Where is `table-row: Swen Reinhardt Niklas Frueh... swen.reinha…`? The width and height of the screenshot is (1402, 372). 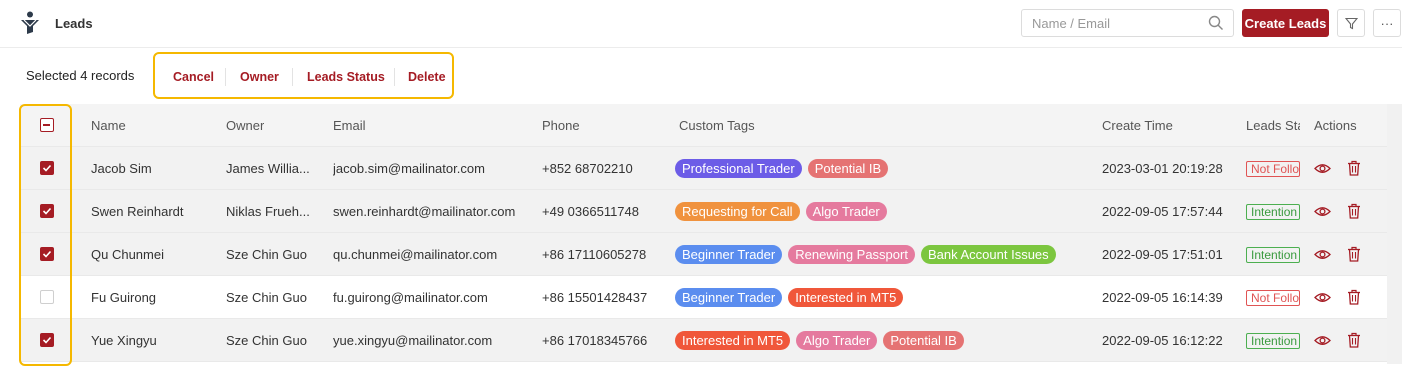 table-row: Swen Reinhardt Niklas Frueh... swen.reinha… is located at coordinates (703, 211).